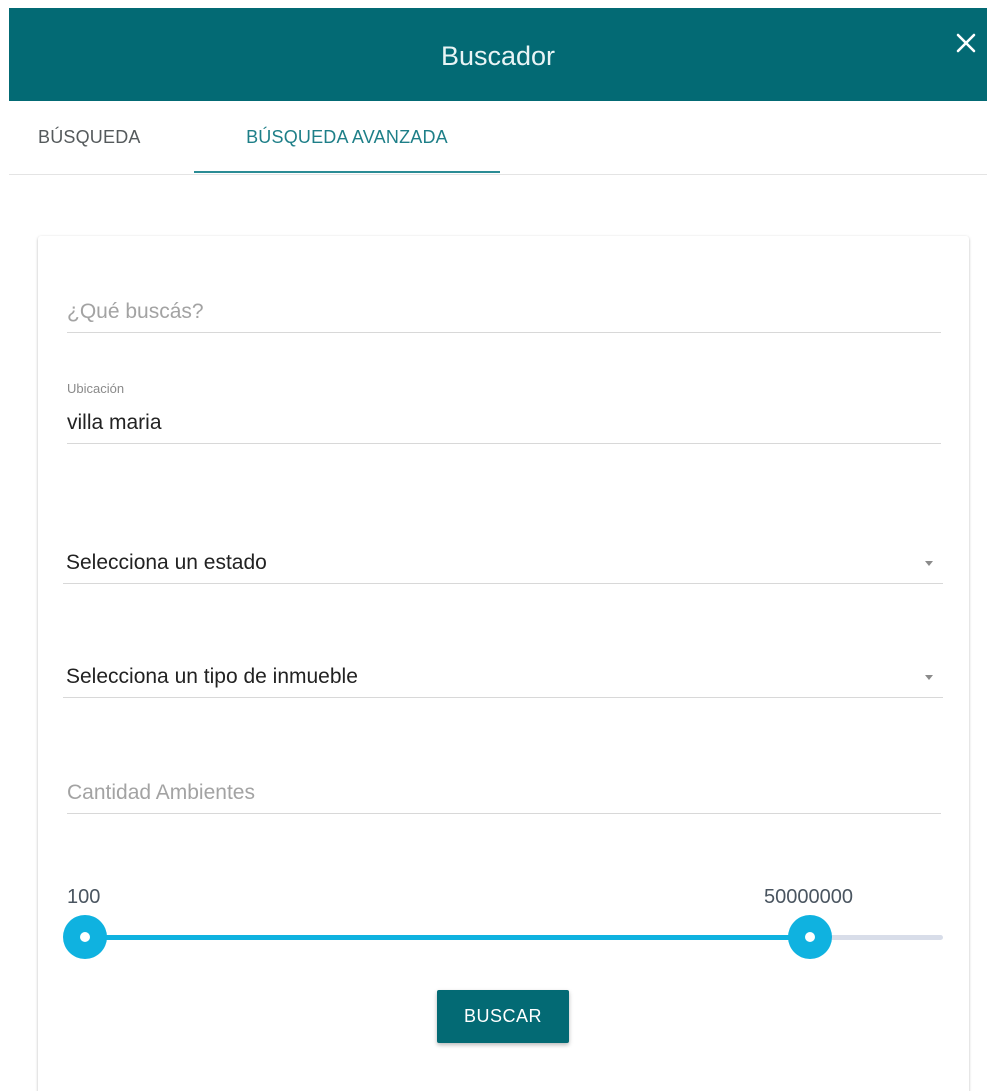 This screenshot has width=987, height=1091. Describe the element at coordinates (89, 137) in the screenshot. I see `tab-busqueda: BÚSQUEDA` at that location.